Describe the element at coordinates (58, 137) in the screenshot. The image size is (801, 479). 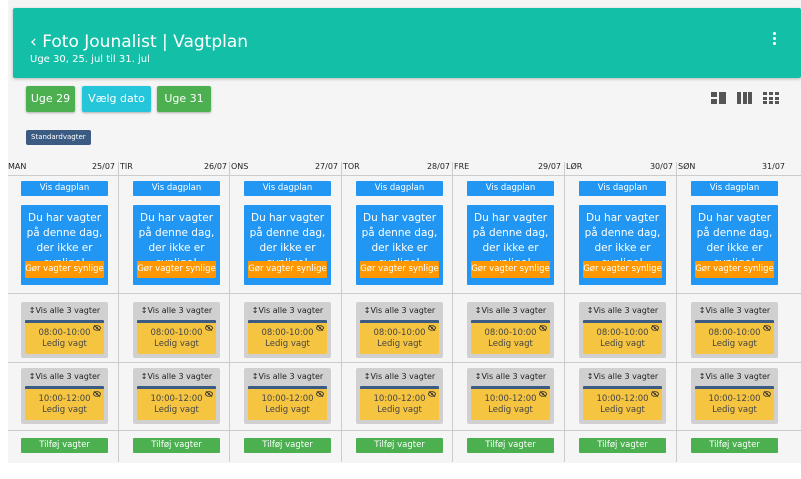
I see `standard-shifts-tag: Standardvagter` at that location.